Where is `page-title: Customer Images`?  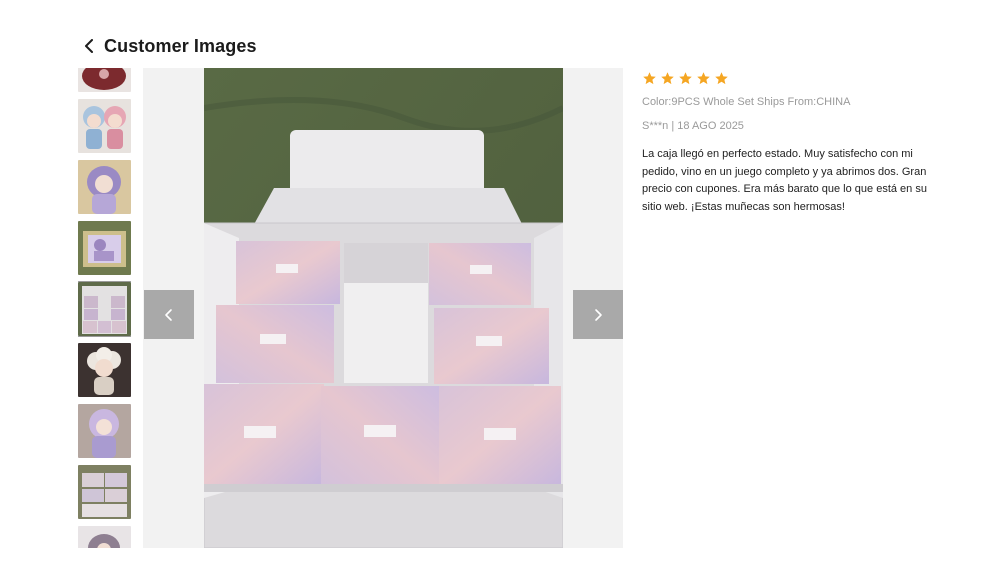 page-title: Customer Images is located at coordinates (180, 45).